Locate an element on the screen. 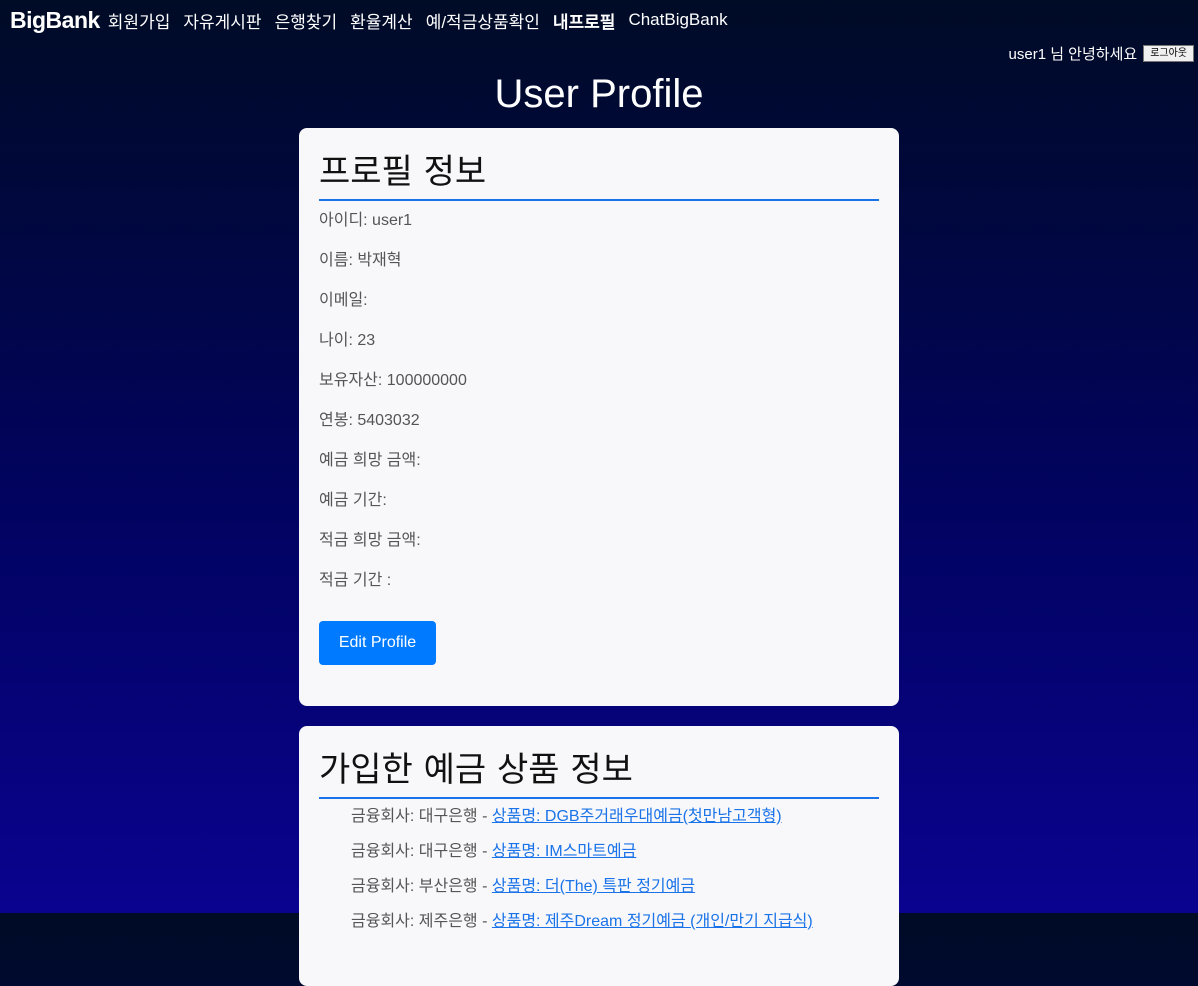 This screenshot has width=1198, height=986. product-link: 상품명: 제주Dream 정기예금 (개인/만기 지급식) is located at coordinates (652, 921).